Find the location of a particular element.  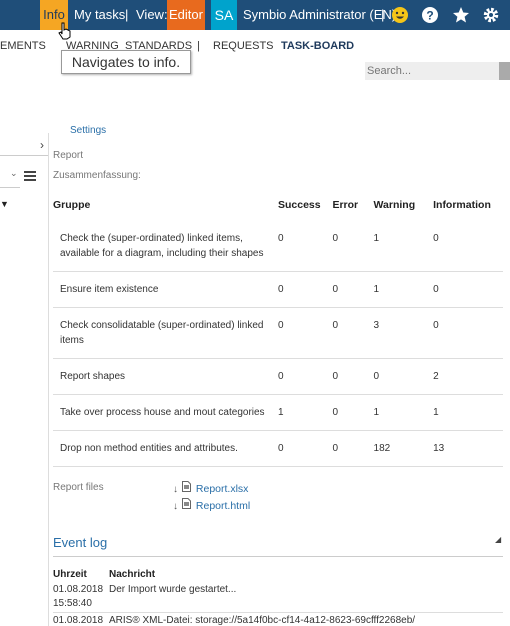

tooltip: Navigates to info. is located at coordinates (126, 62).